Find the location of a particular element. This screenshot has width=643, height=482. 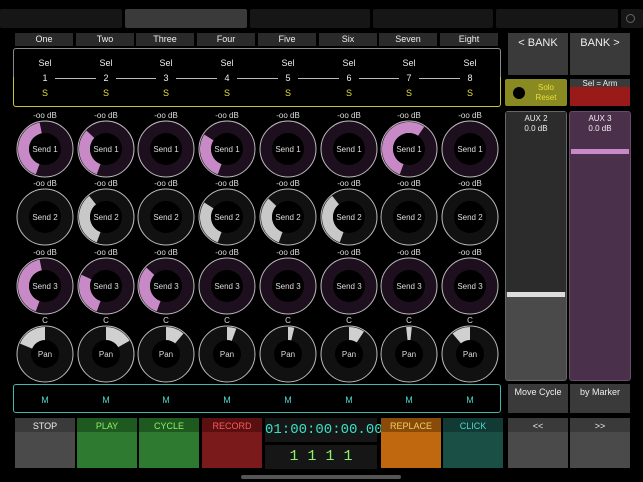

pan-dial-7: Pan is located at coordinates (409, 354).